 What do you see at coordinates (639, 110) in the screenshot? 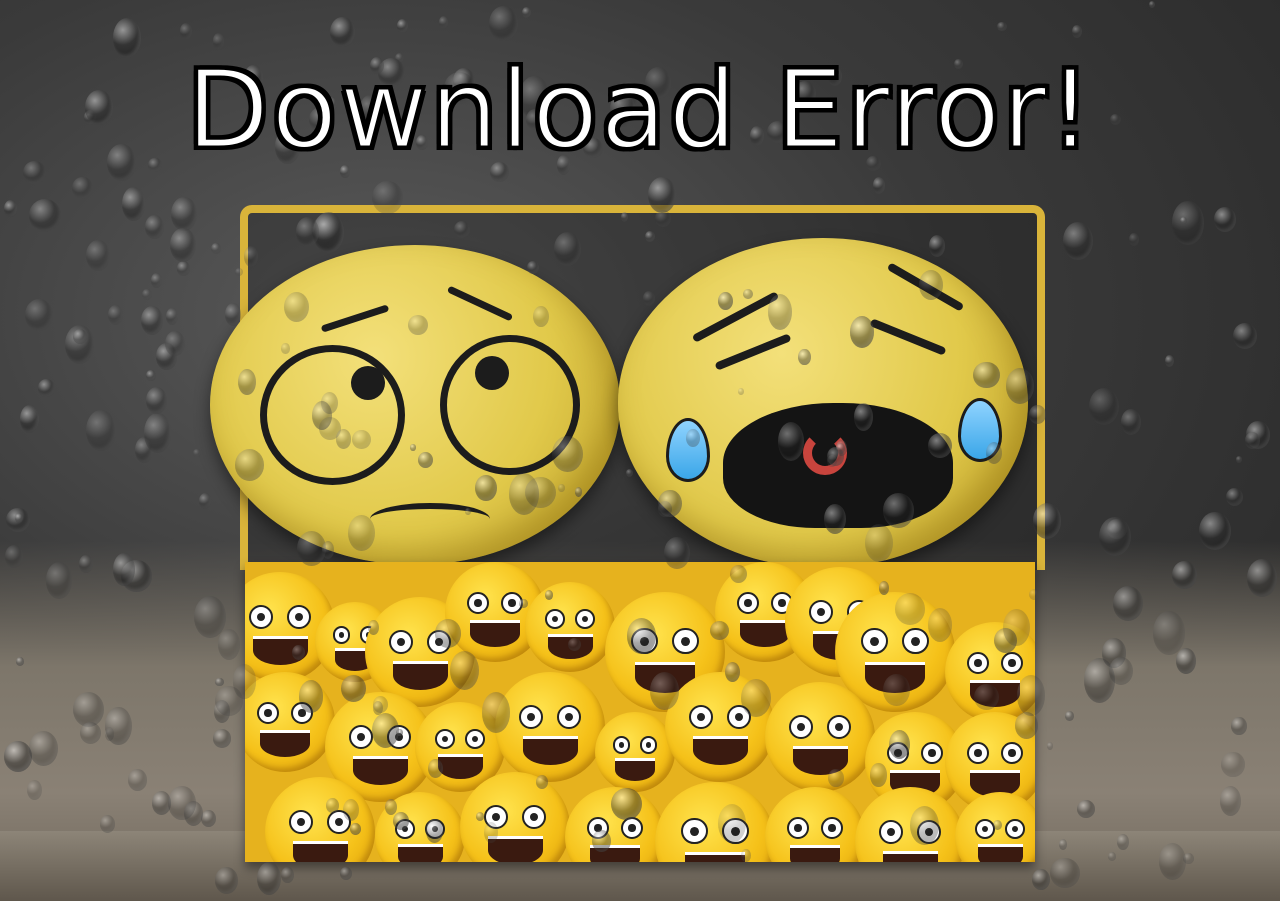
I see `error-title: Download Error!` at bounding box center [639, 110].